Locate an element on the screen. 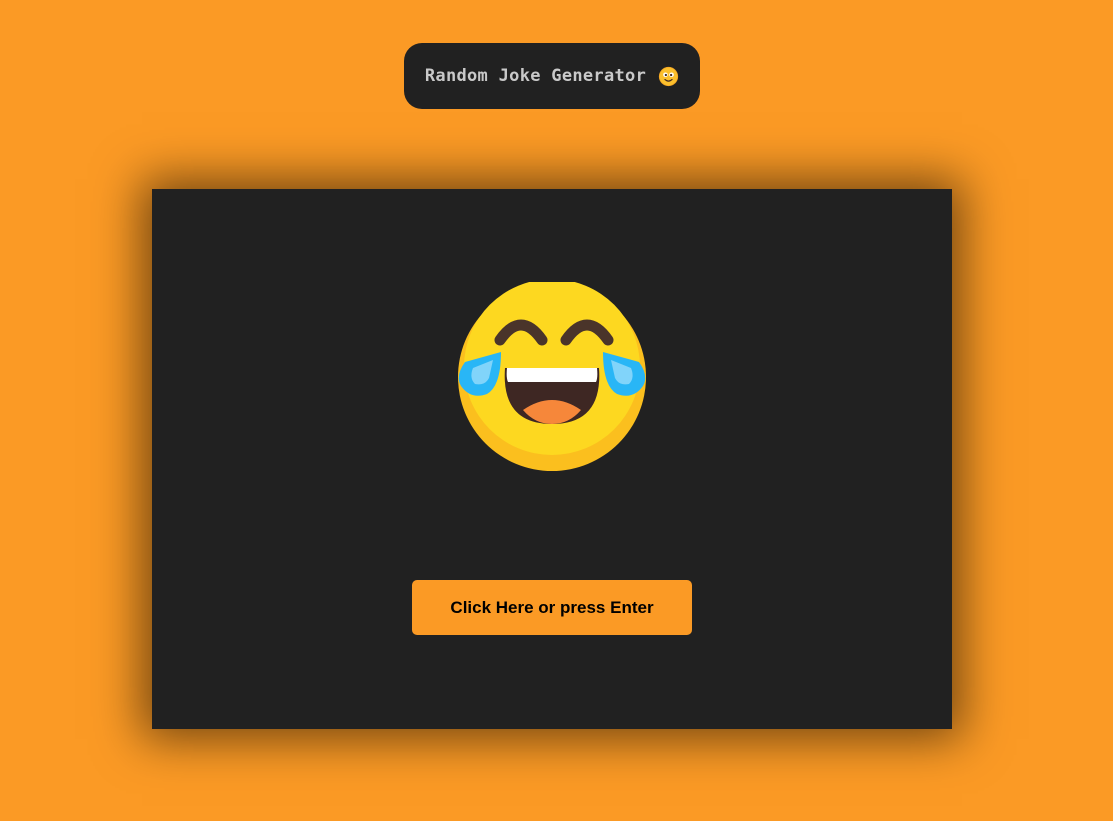 The image size is (1113, 821). title-banner: Random Joke Generator is located at coordinates (552, 76).